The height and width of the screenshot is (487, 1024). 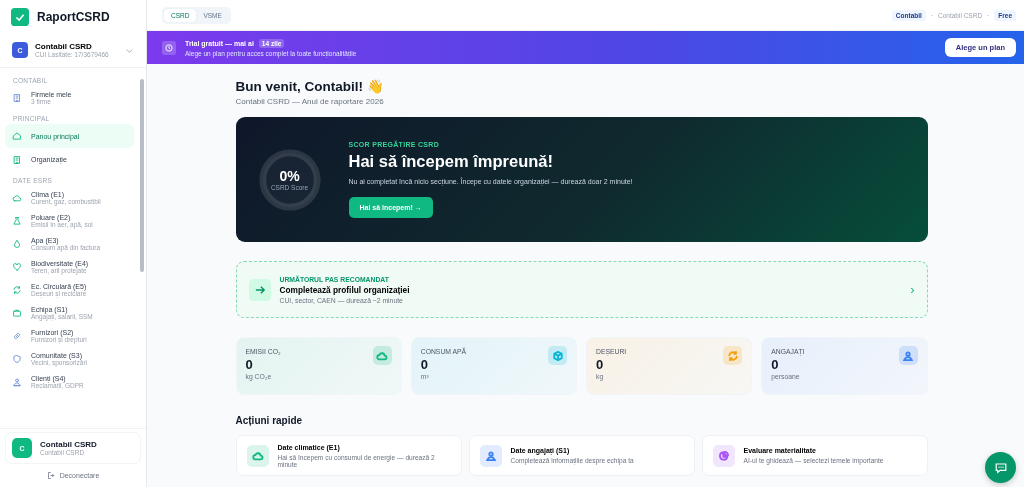 What do you see at coordinates (20, 17) in the screenshot?
I see `logo-icon` at bounding box center [20, 17].